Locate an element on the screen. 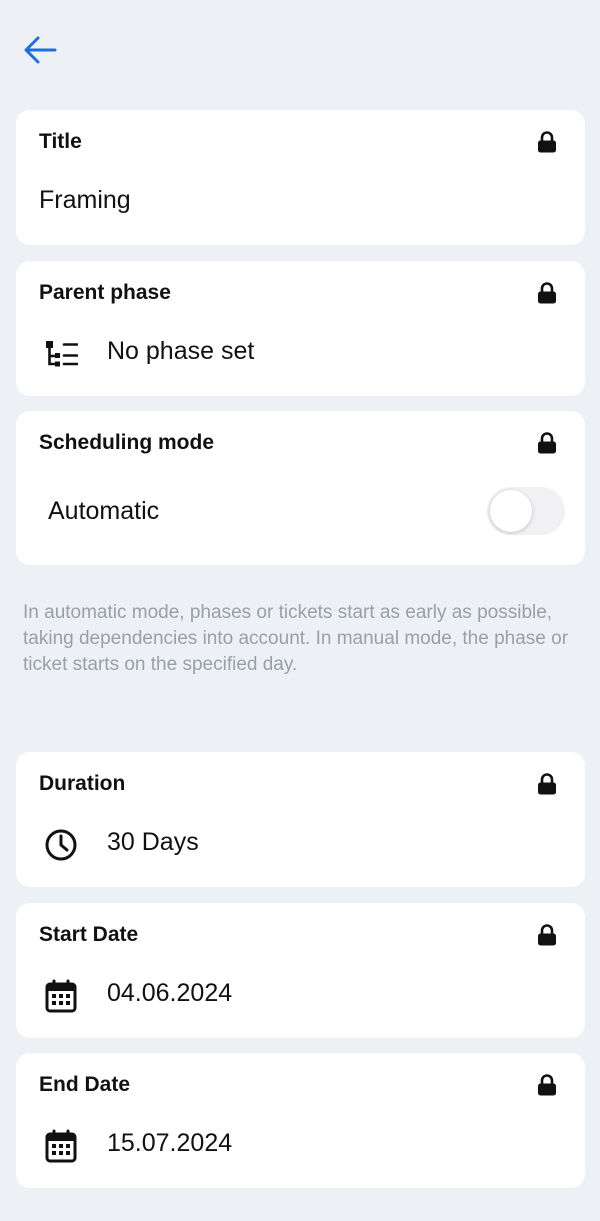  automatic-toggle is located at coordinates (526, 511).